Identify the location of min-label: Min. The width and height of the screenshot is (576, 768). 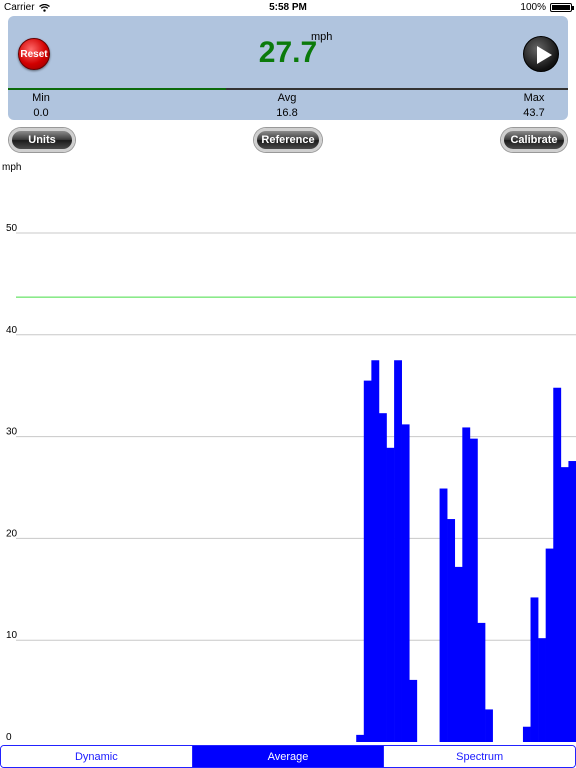
(41, 98).